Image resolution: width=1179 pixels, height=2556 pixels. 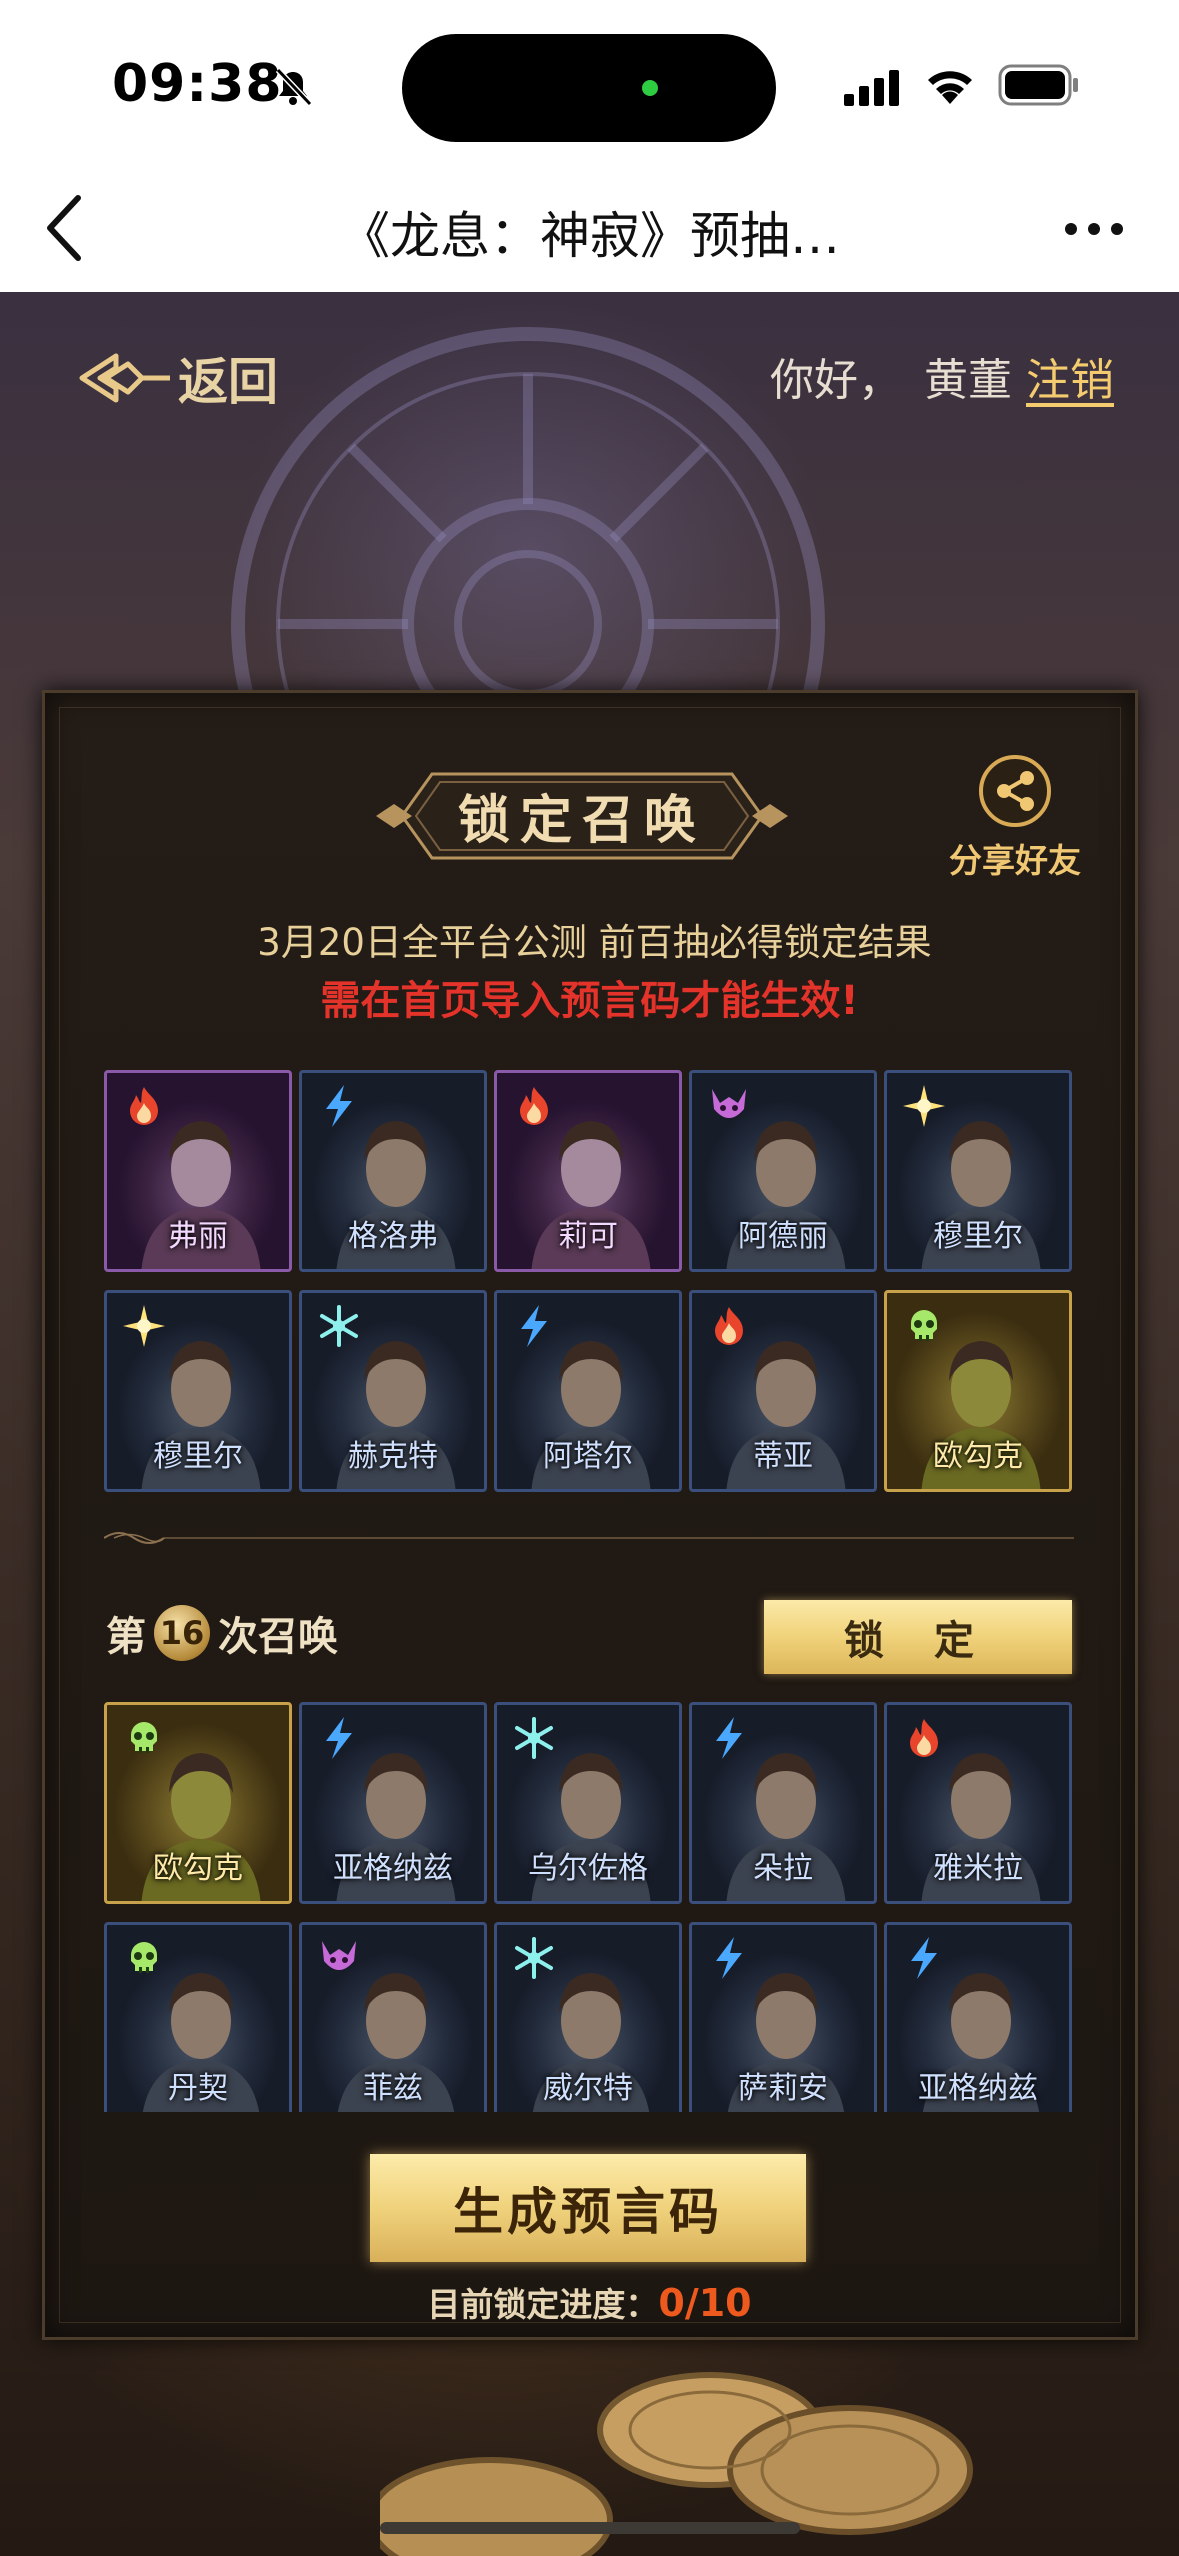 I want to click on battery-icon, so click(x=1038, y=85).